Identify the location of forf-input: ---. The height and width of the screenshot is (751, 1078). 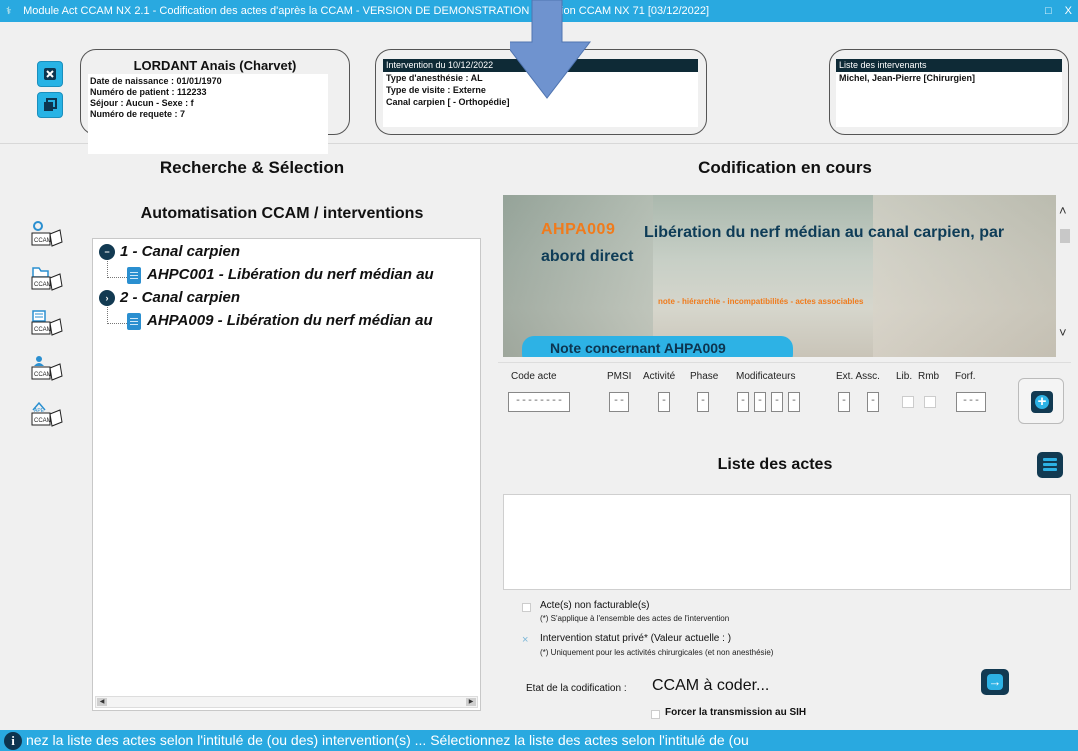
(971, 402).